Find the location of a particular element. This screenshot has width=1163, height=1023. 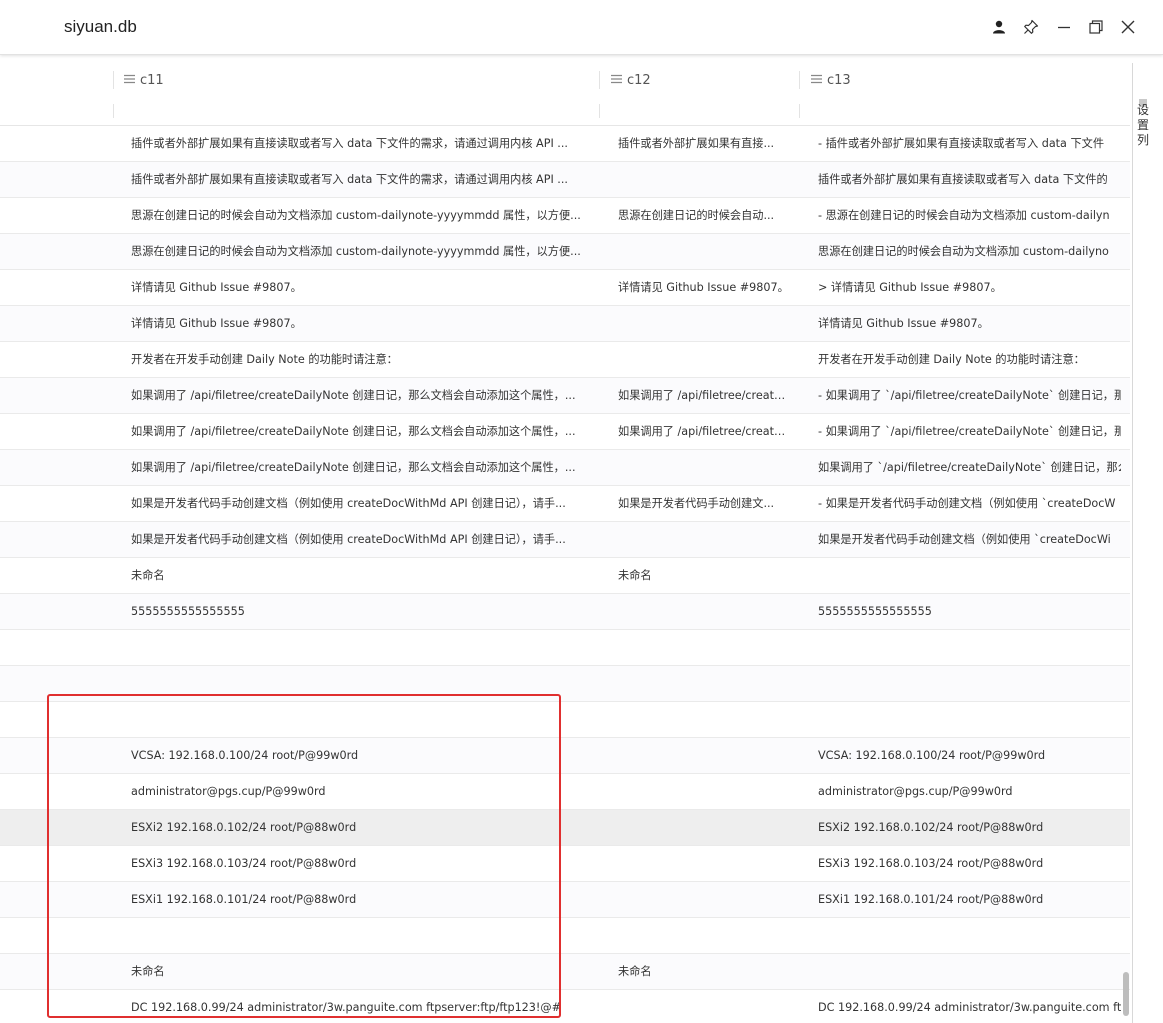

table-row: 未命名 未命名 is located at coordinates (565, 972).